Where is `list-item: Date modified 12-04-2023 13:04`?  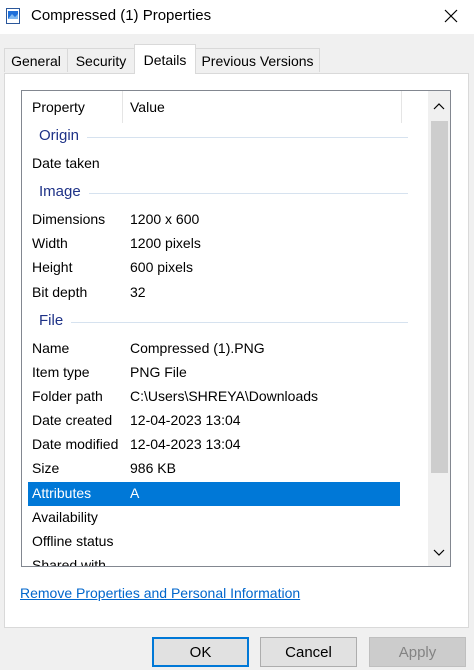 list-item: Date modified 12-04-2023 13:04 is located at coordinates (223, 445).